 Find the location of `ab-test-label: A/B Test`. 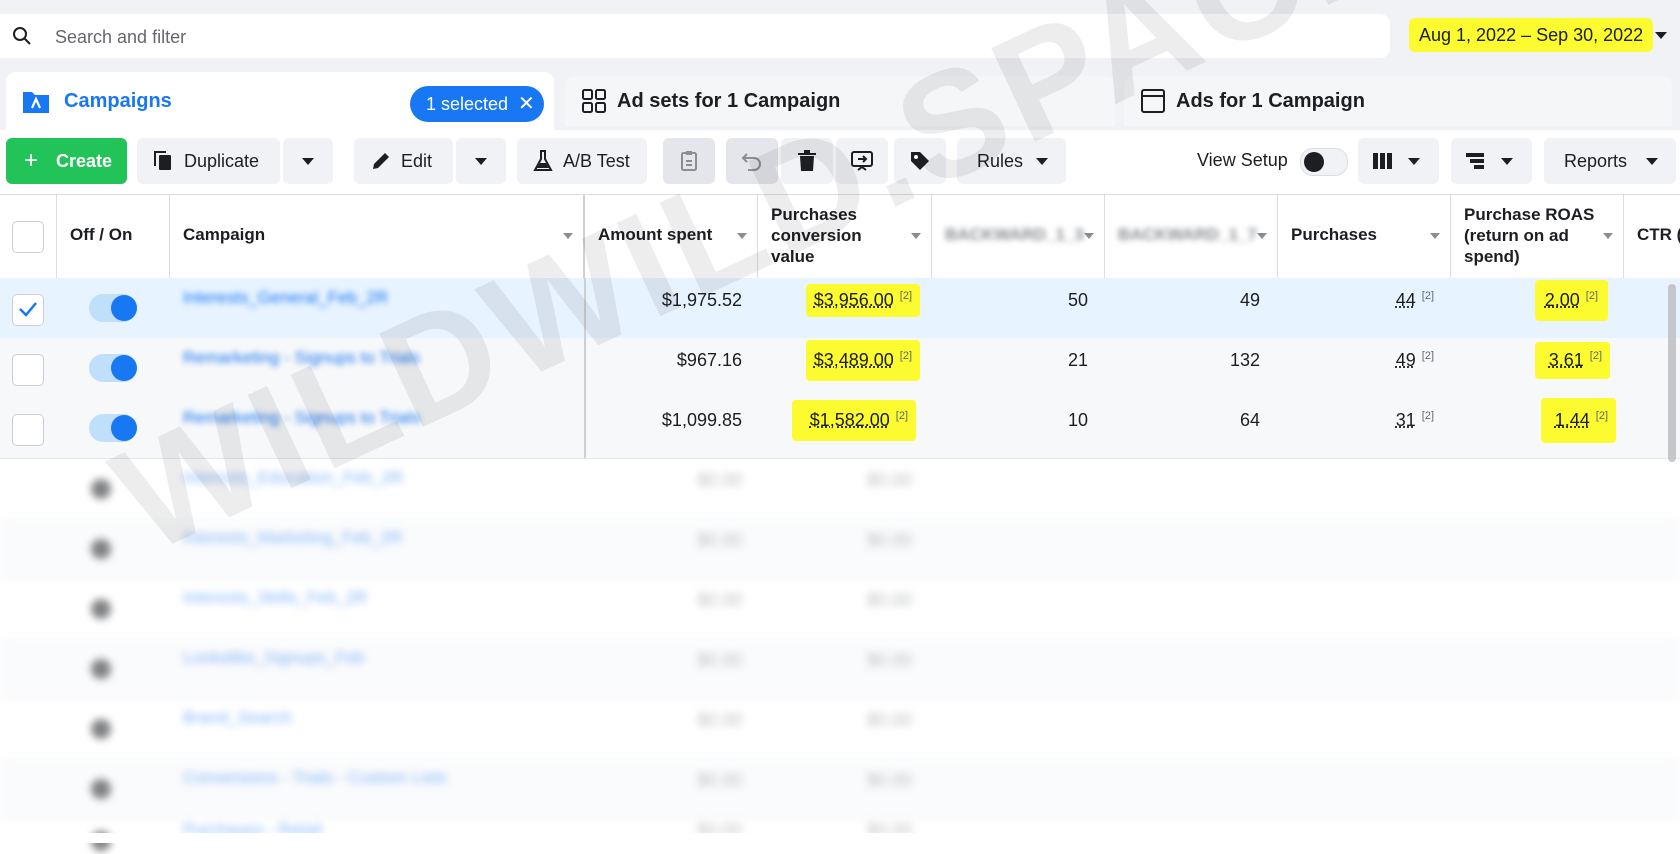

ab-test-label: A/B Test is located at coordinates (596, 161).